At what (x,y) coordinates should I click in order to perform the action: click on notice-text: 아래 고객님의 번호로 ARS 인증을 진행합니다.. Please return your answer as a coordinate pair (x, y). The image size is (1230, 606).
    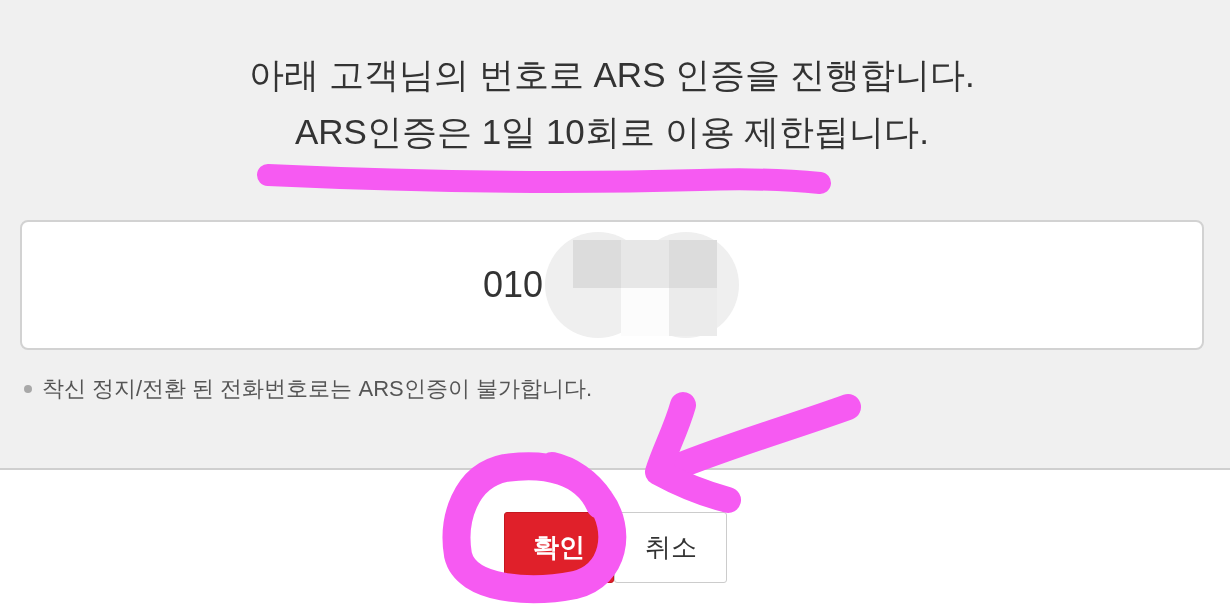
    Looking at the image, I should click on (612, 75).